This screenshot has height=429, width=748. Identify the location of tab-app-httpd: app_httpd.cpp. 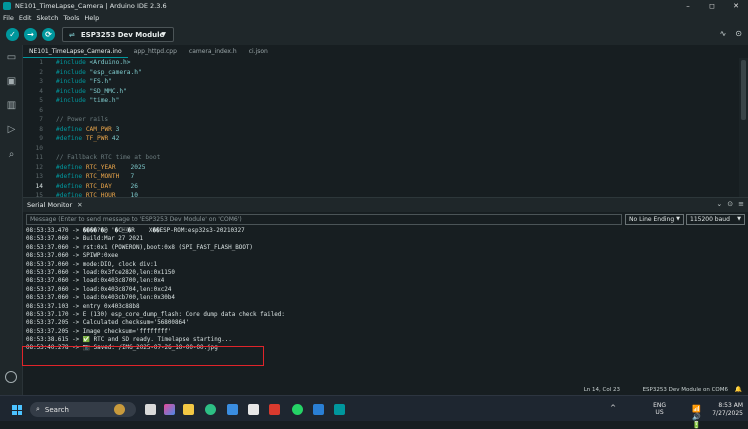
(155, 52).